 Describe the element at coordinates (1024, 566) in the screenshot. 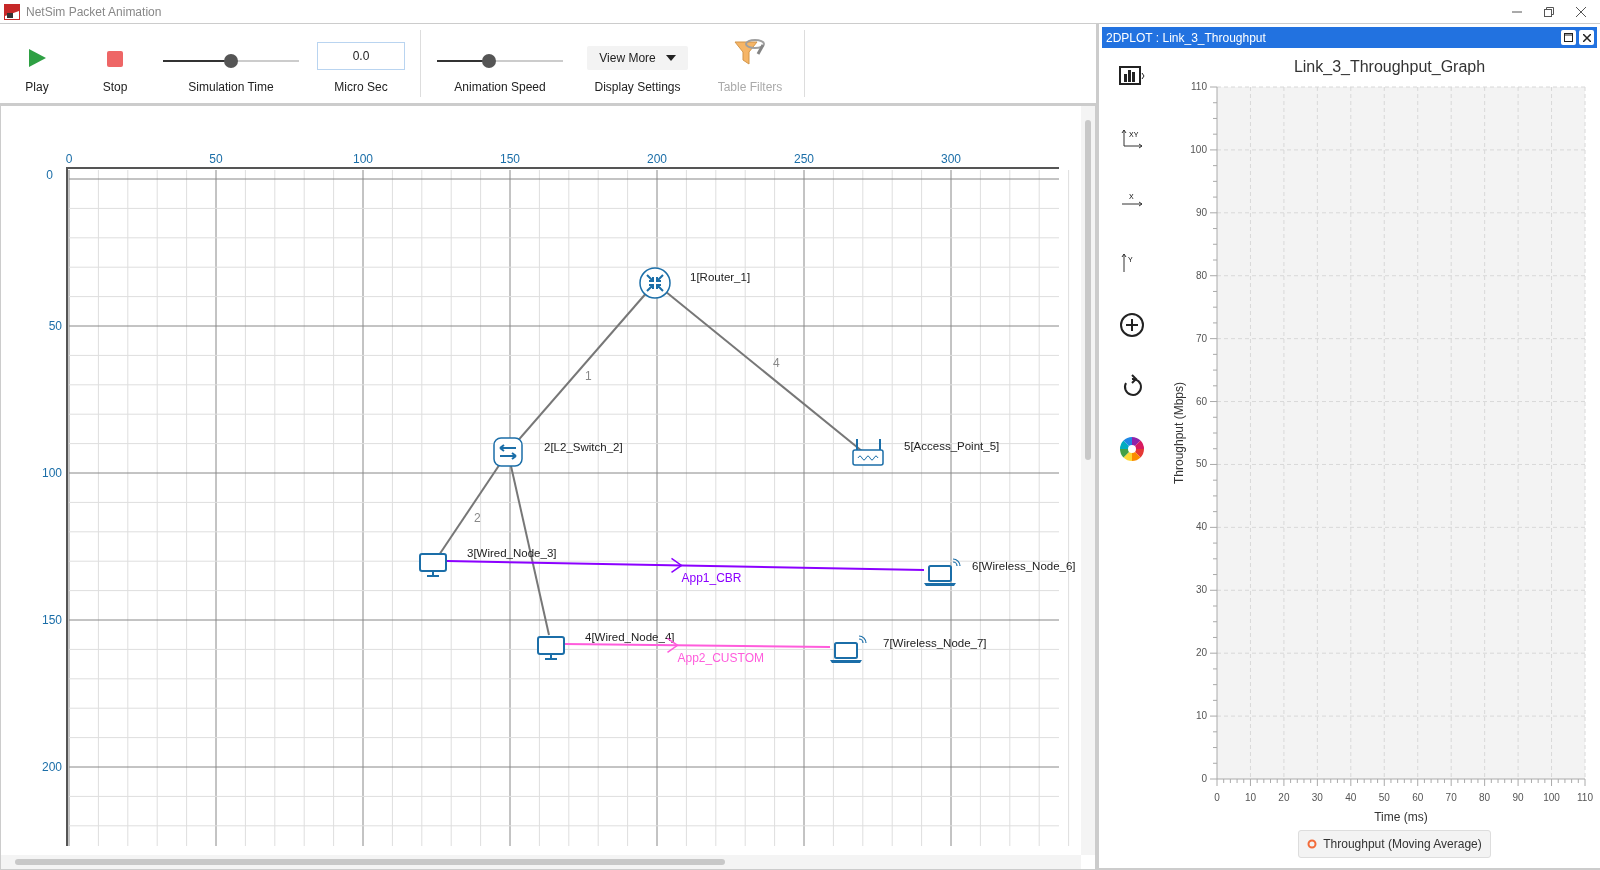

I see `node-label: 6[Wireless_Node_6]` at that location.